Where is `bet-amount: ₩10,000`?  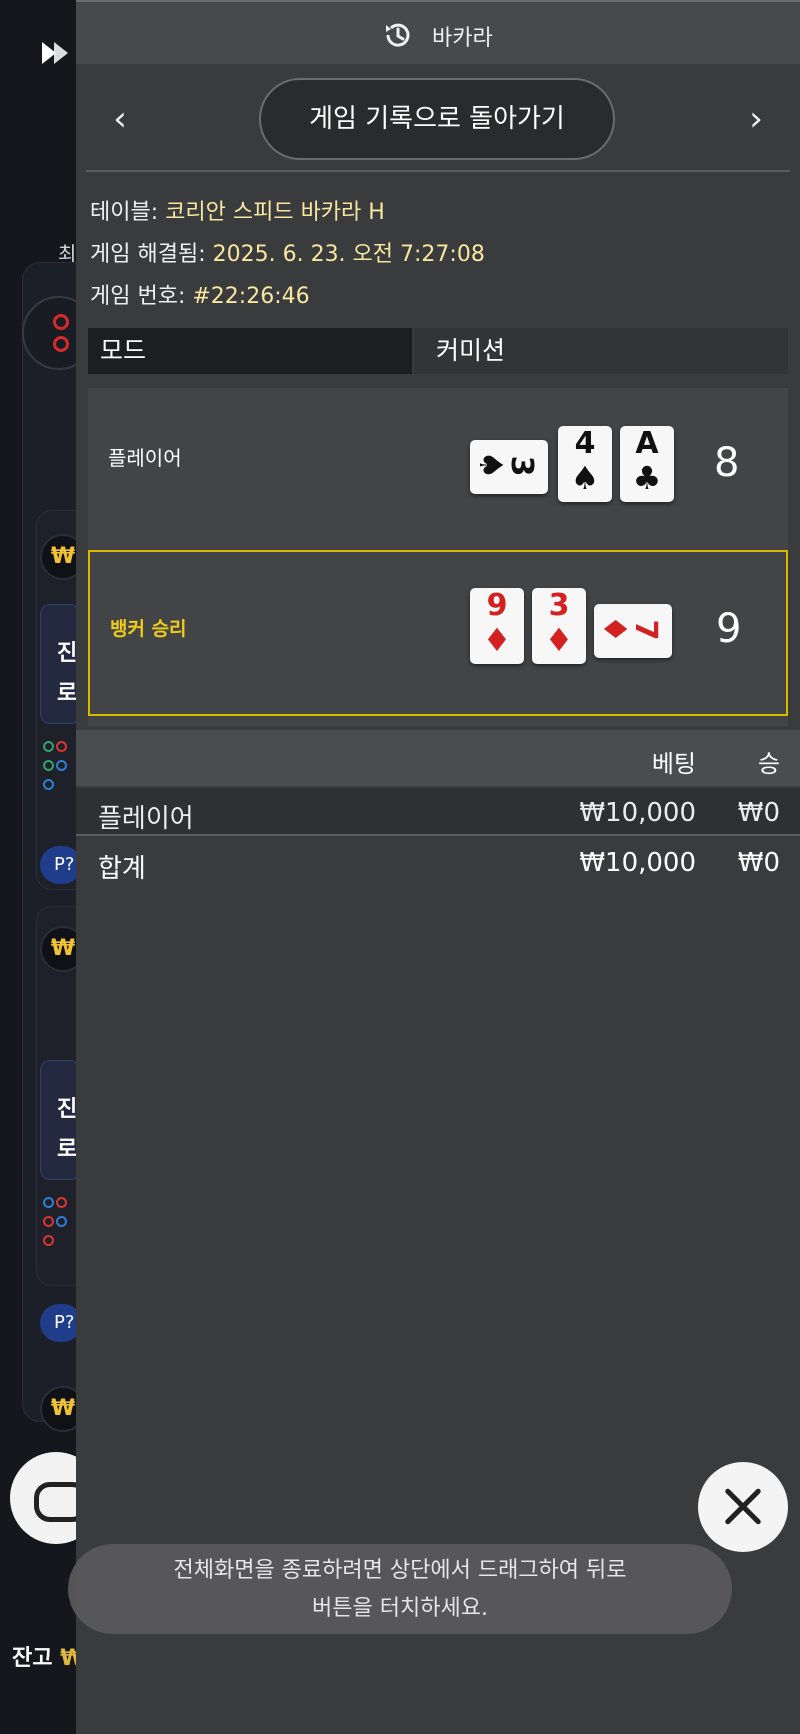
bet-amount: ₩10,000 is located at coordinates (637, 813).